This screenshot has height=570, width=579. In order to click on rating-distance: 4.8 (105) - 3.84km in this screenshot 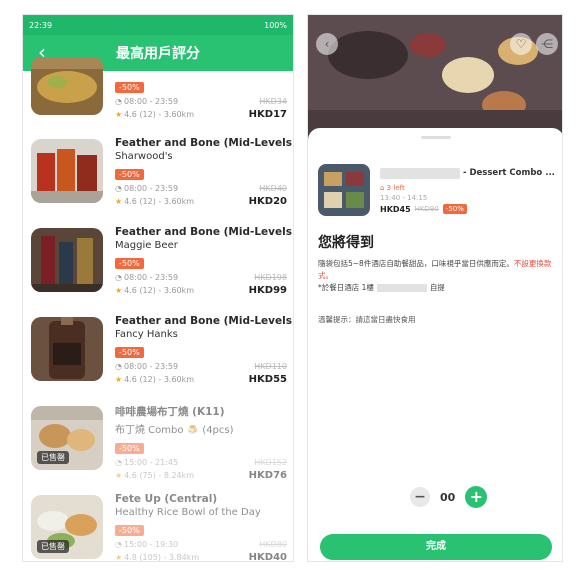, I will do `click(162, 557)`.